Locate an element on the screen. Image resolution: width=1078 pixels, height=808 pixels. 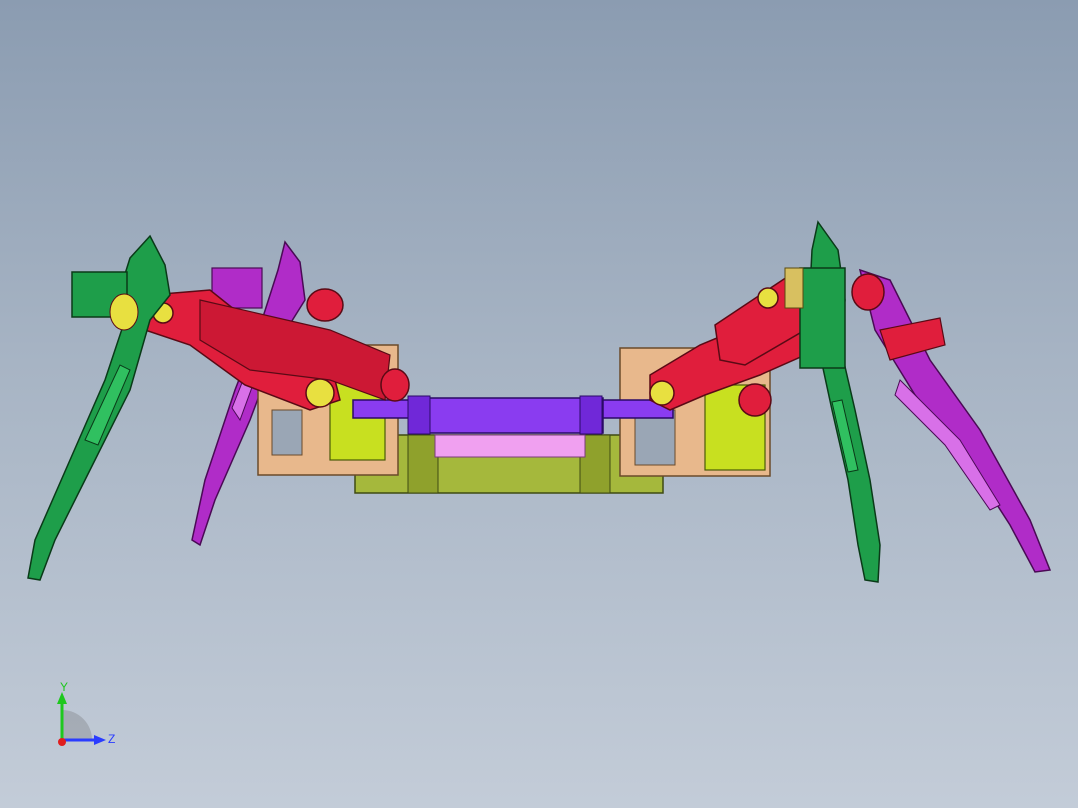
front-leg-left is located at coordinates (99, 407).